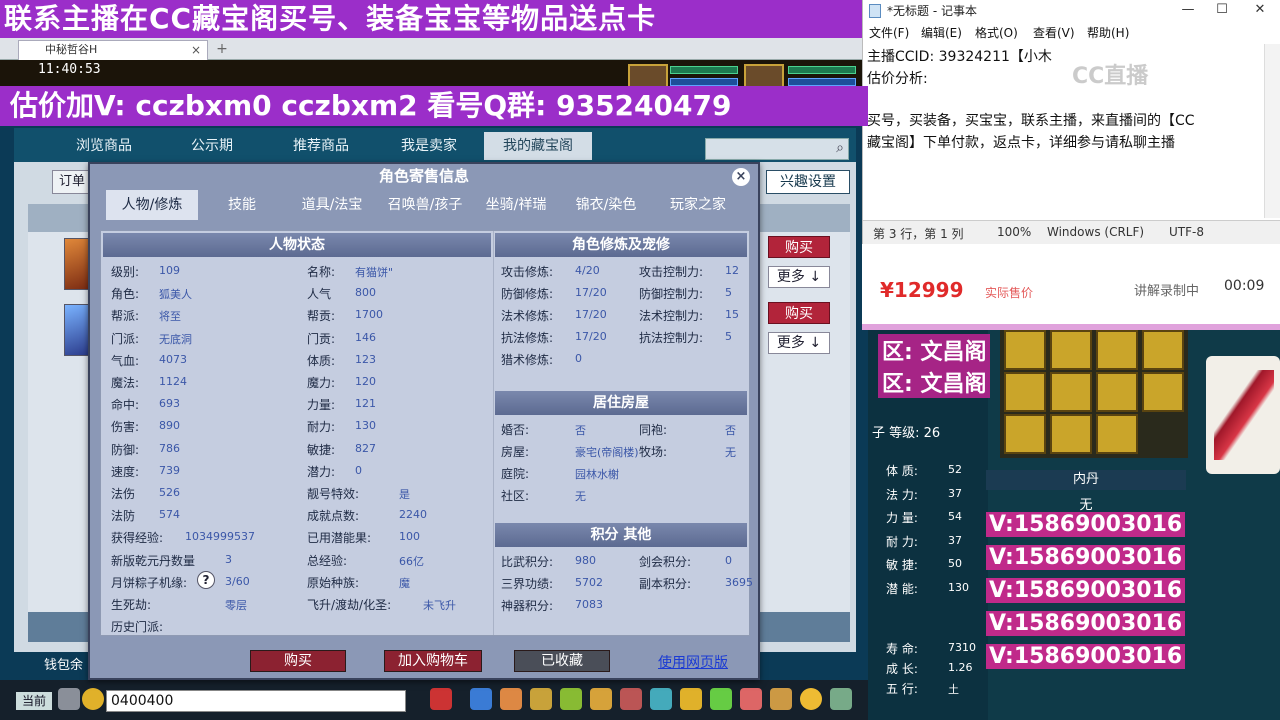 The height and width of the screenshot is (720, 1280). What do you see at coordinates (741, 177) in the screenshot?
I see `close-icon: ×` at bounding box center [741, 177].